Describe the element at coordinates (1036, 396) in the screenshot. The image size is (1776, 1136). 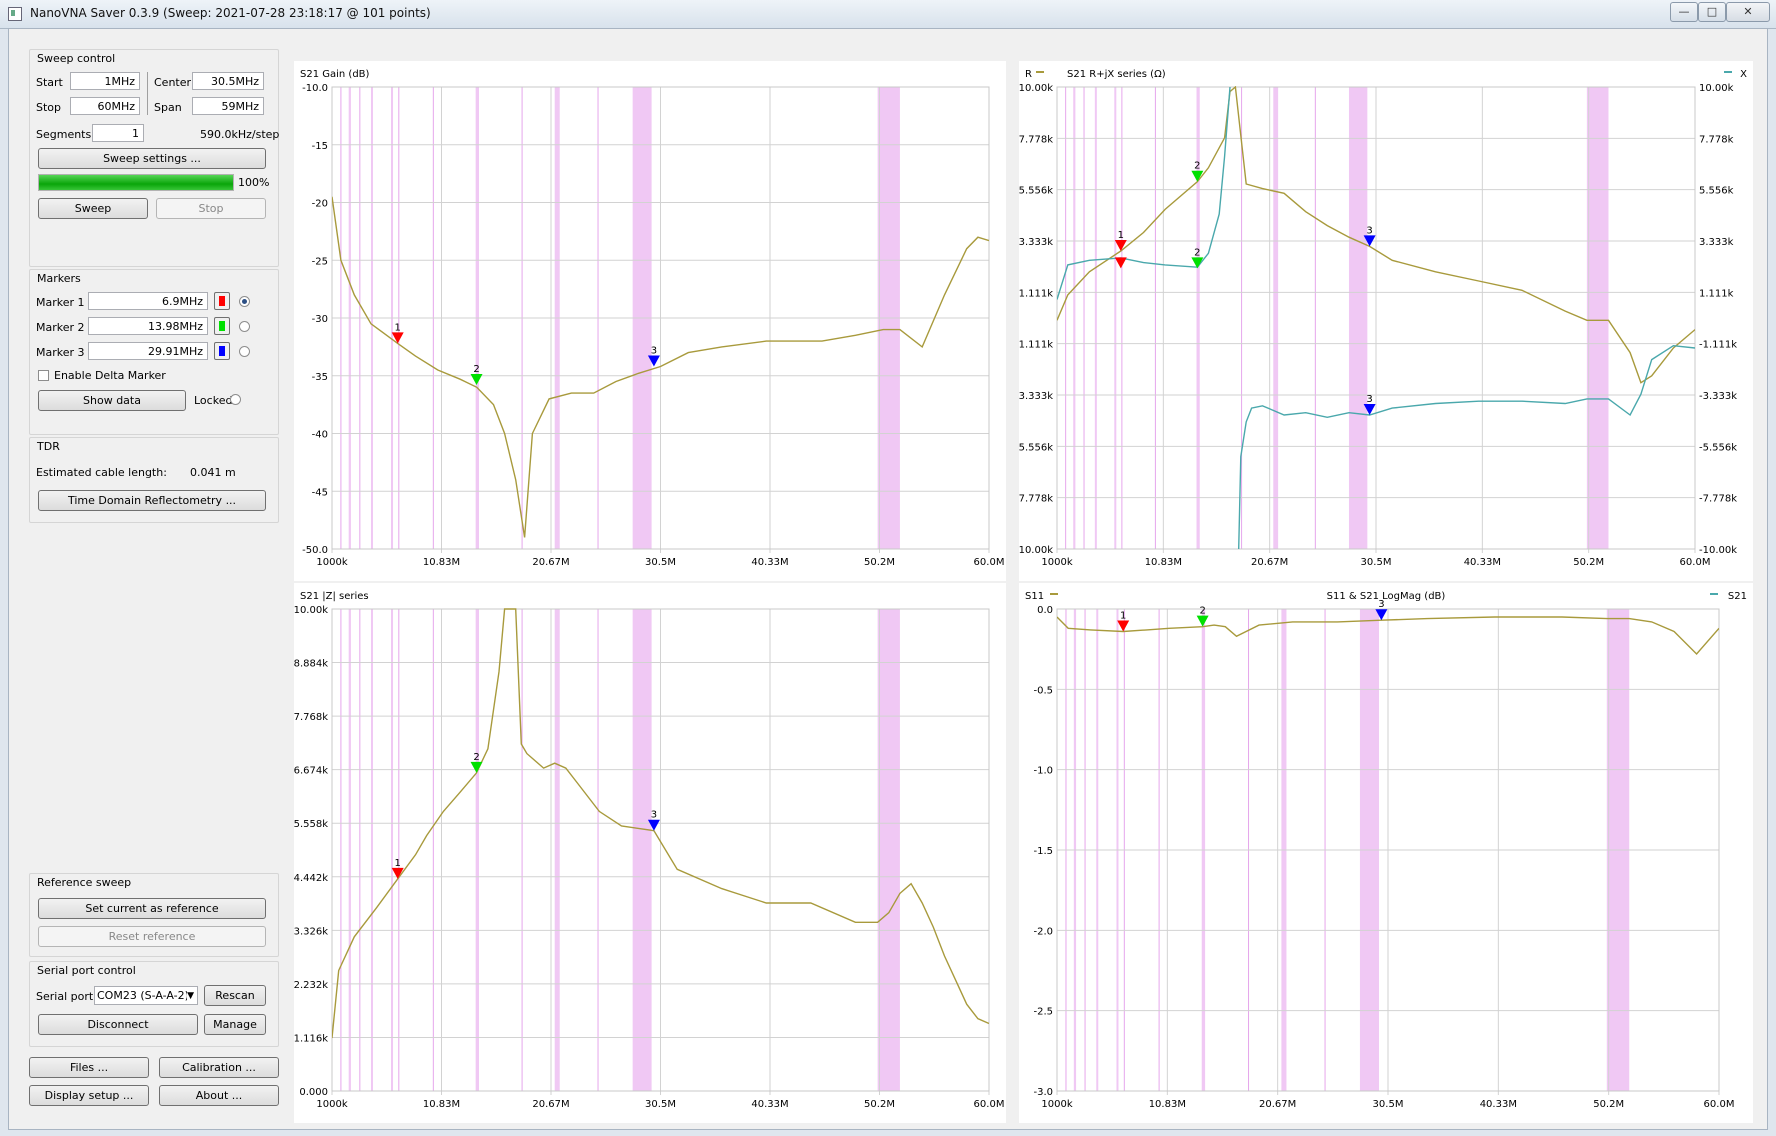
I see `y-tick-label: -3.333k` at that location.